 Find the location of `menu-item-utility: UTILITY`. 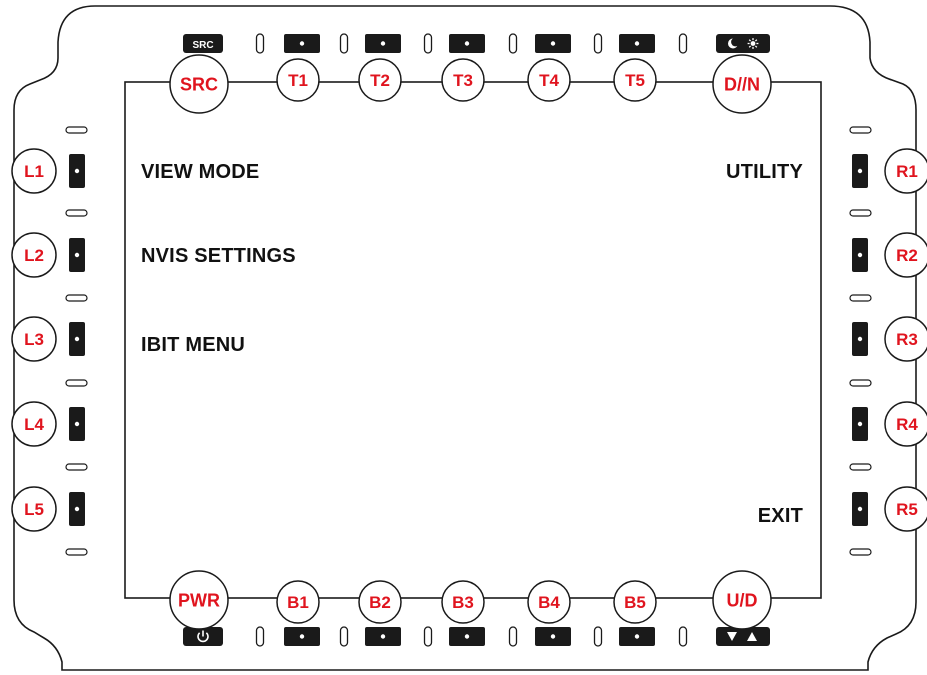

menu-item-utility: UTILITY is located at coordinates (764, 172).